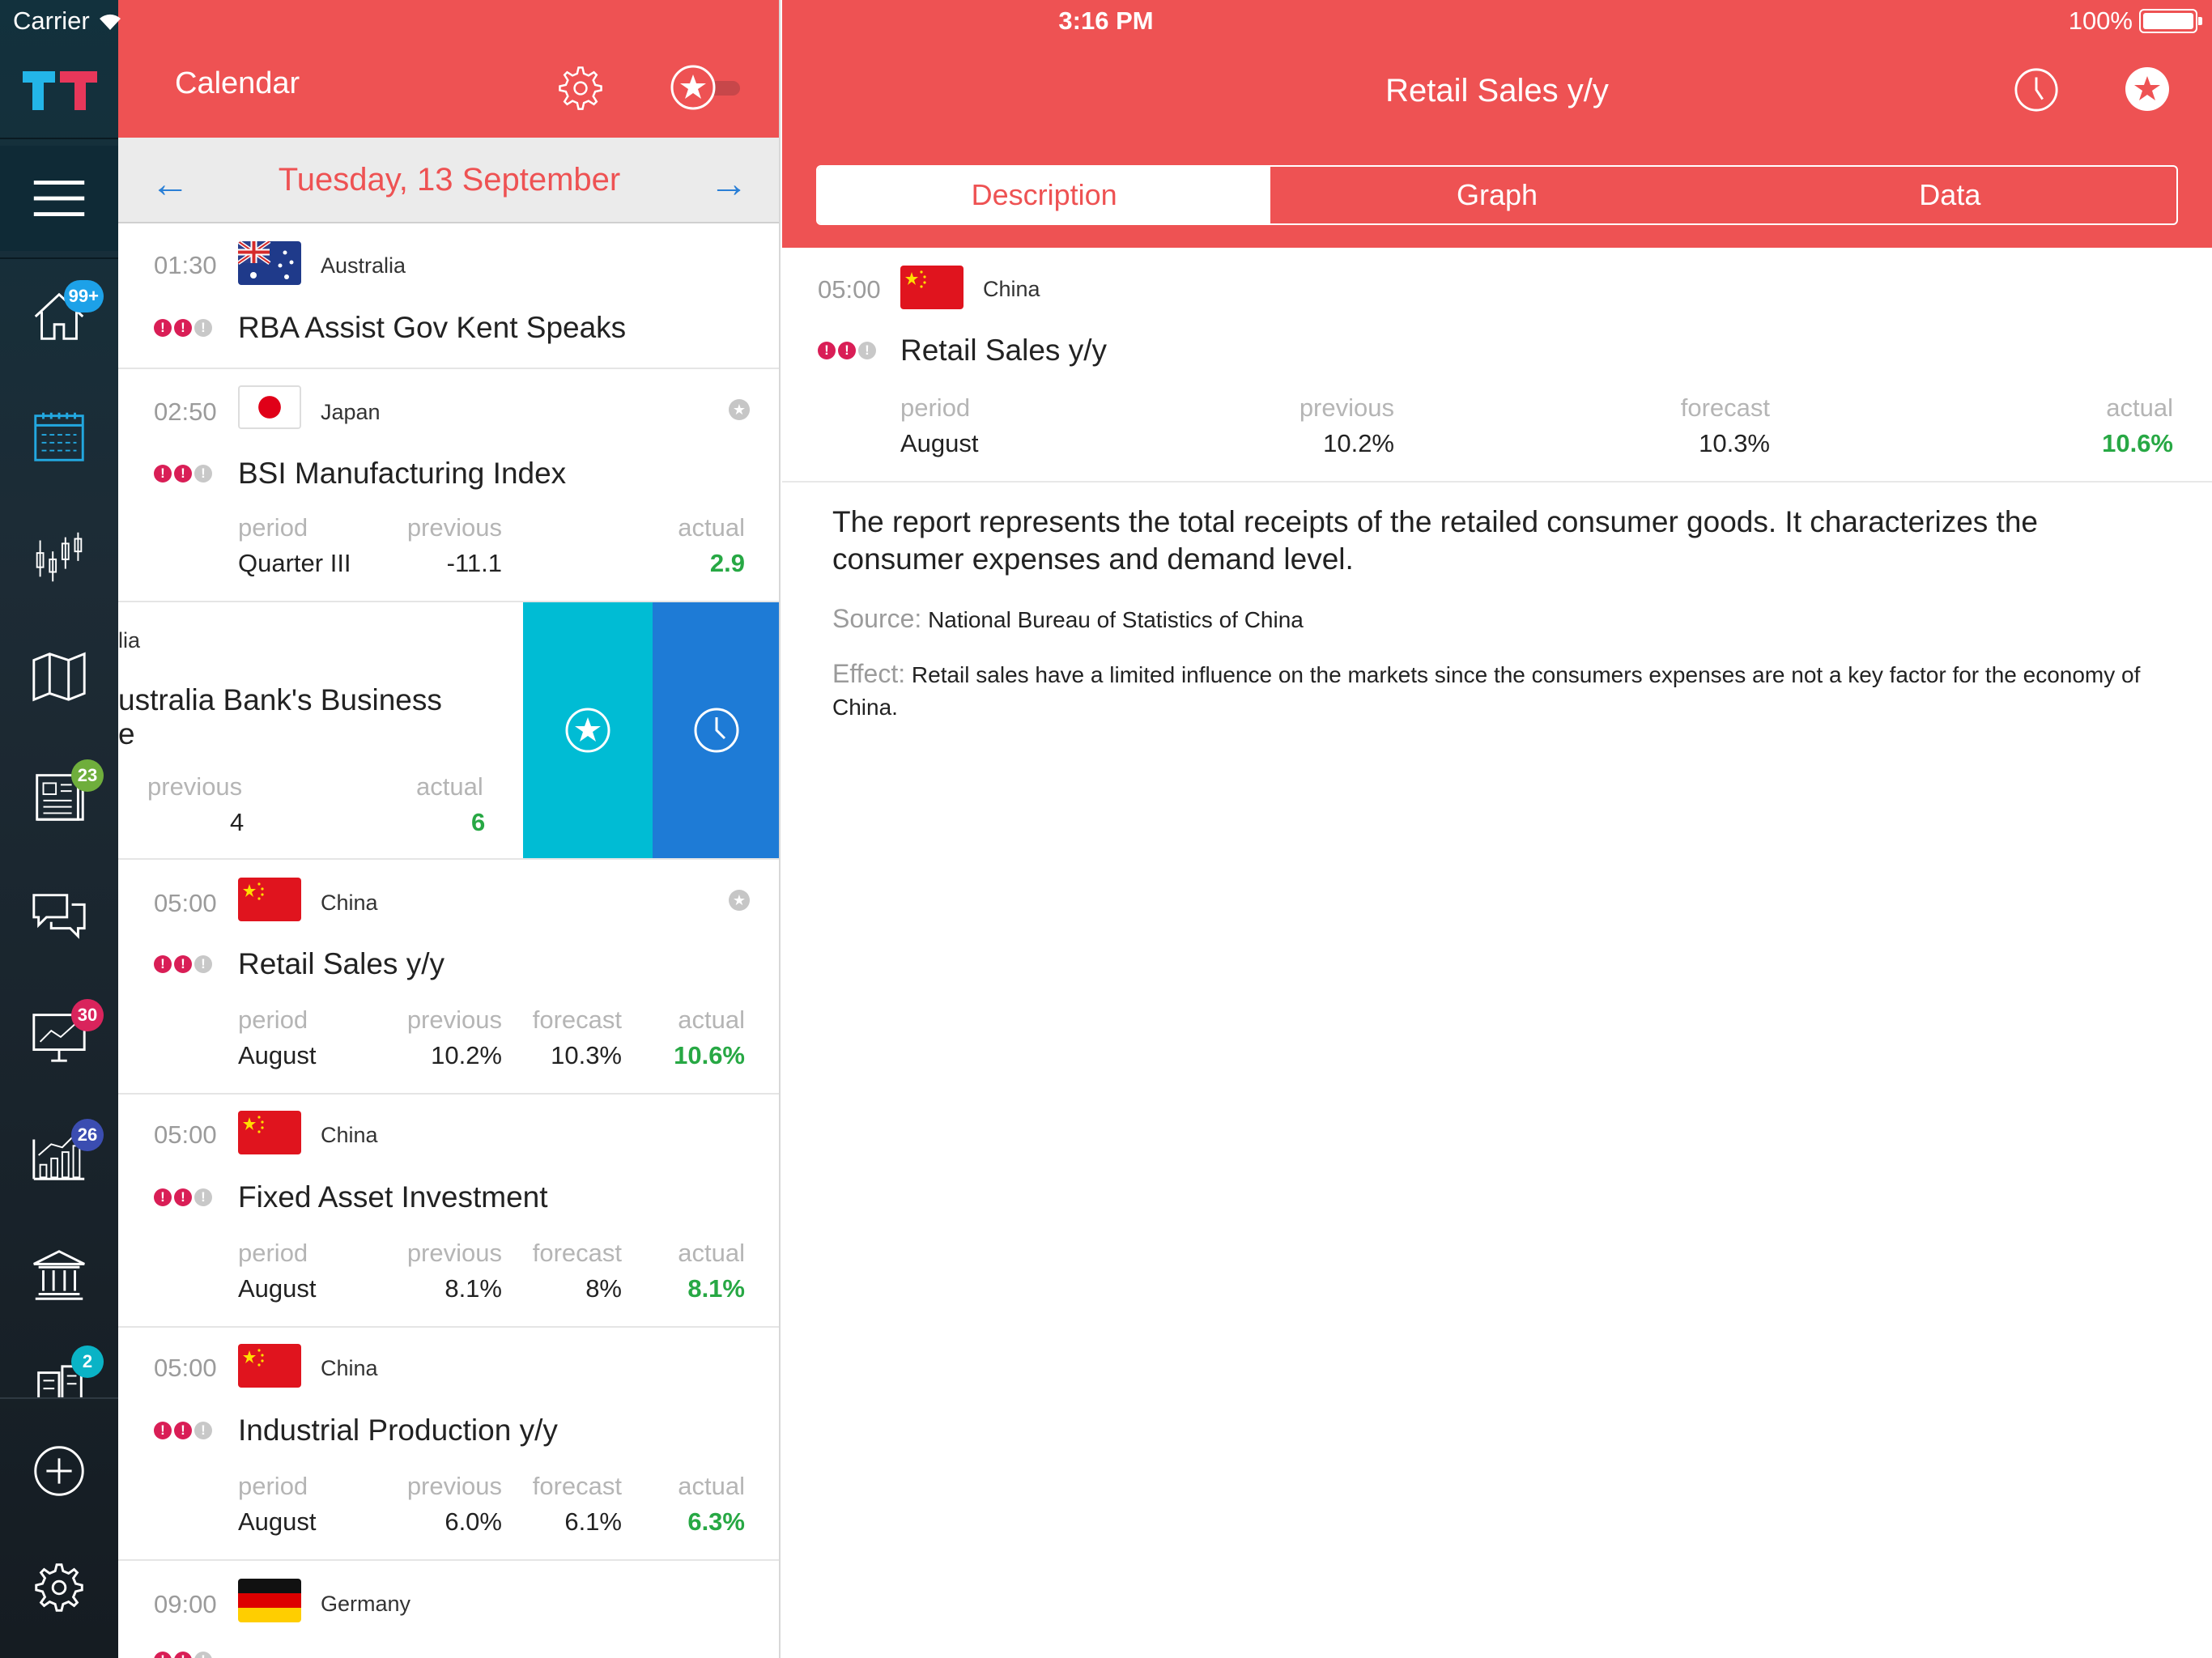  I want to click on event-country: Australia, so click(364, 265).